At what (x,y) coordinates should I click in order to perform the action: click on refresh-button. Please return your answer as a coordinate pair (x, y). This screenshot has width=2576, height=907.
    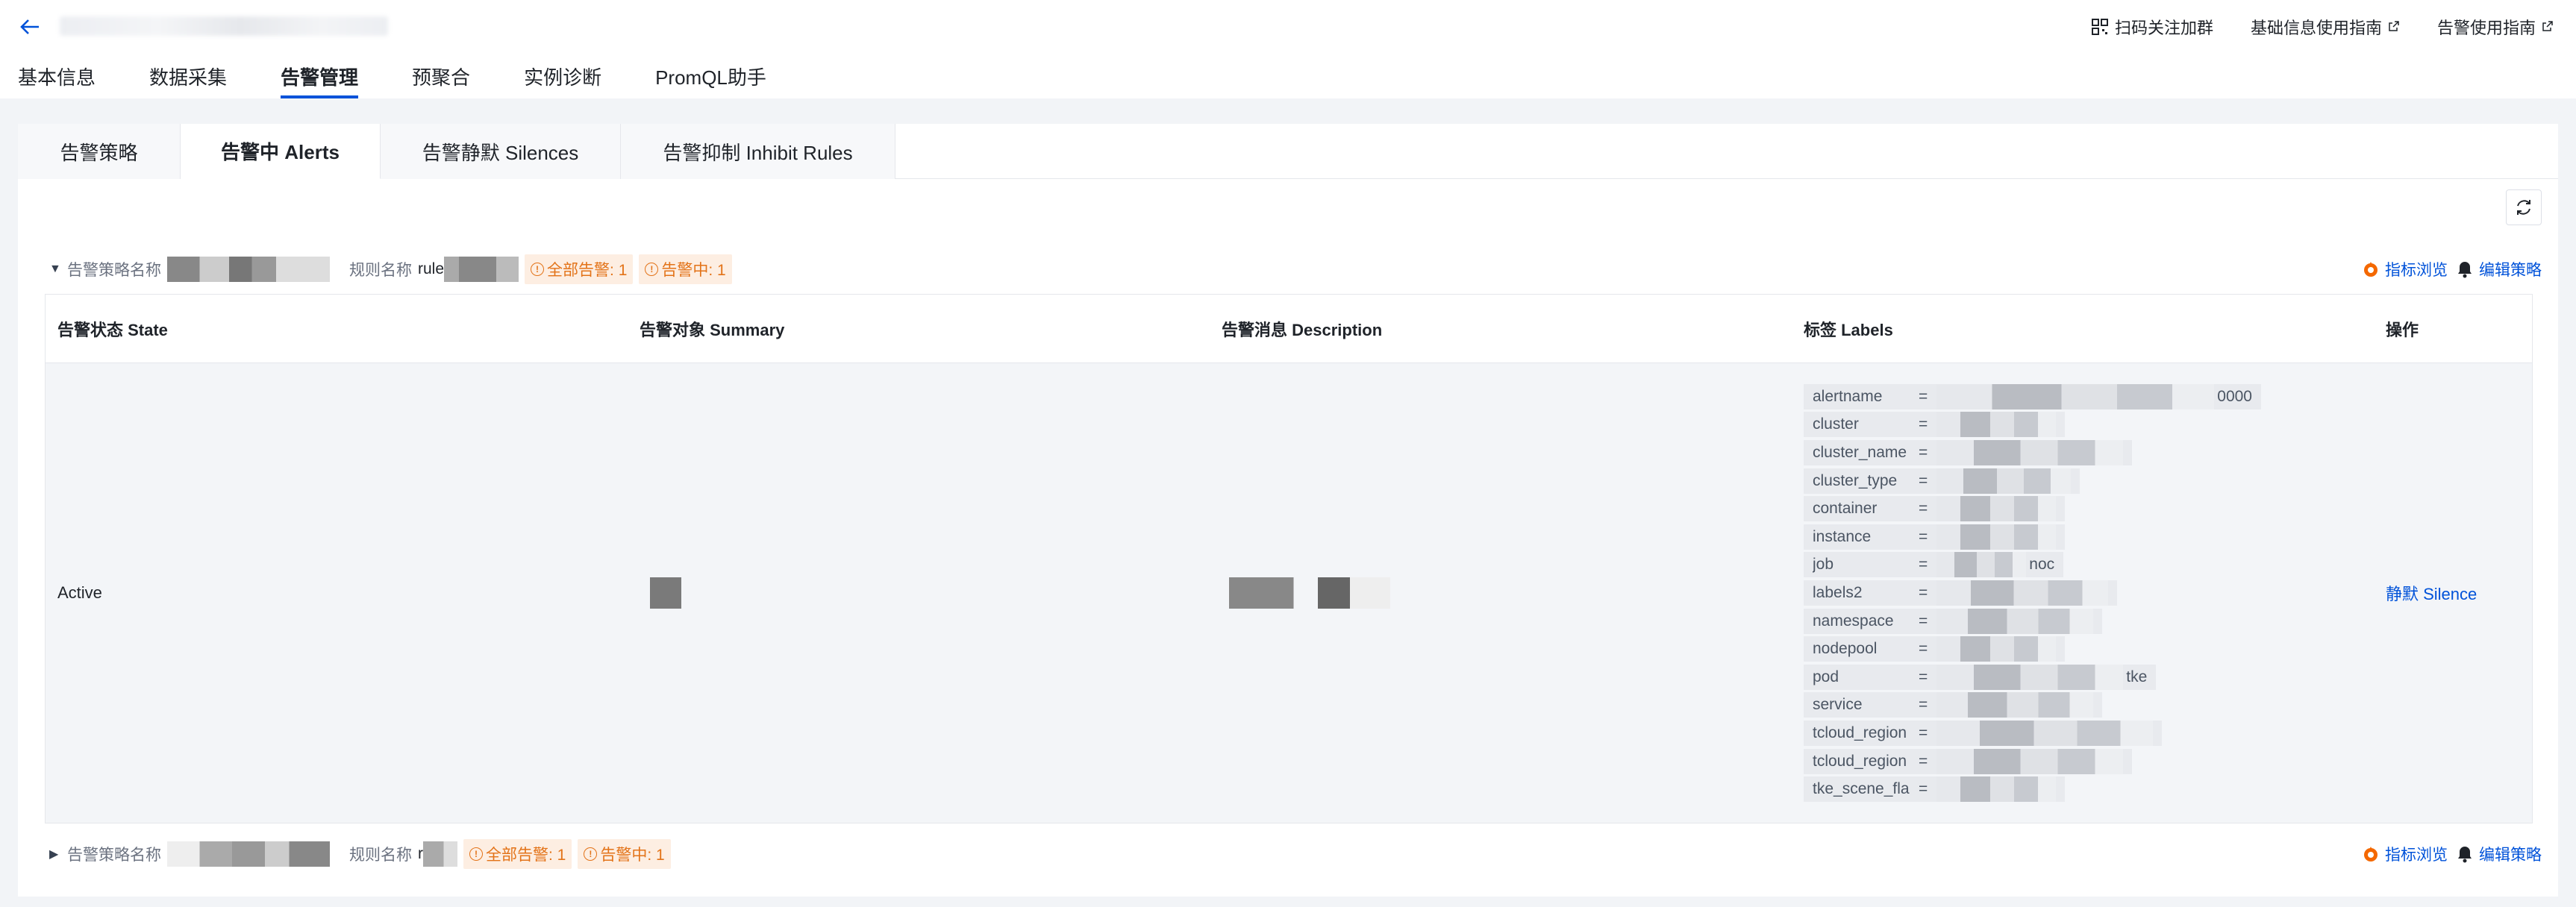
    Looking at the image, I should click on (2524, 207).